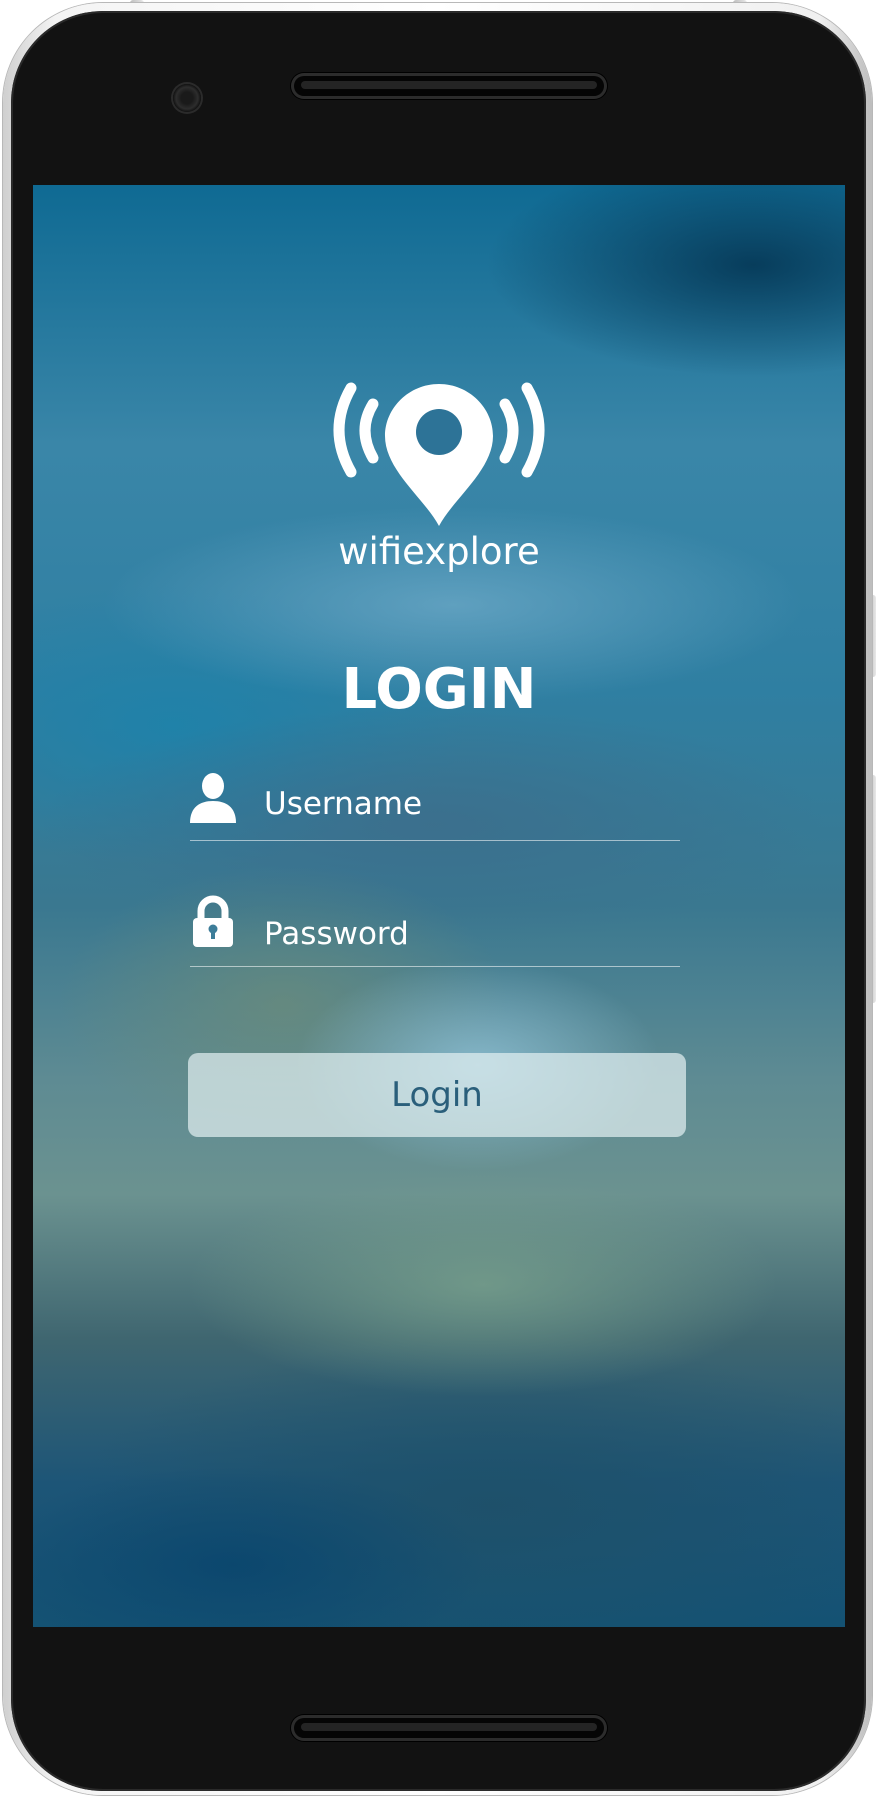 The height and width of the screenshot is (1800, 881). Describe the element at coordinates (439, 454) in the screenshot. I see `wifi-location-pin-icon` at that location.